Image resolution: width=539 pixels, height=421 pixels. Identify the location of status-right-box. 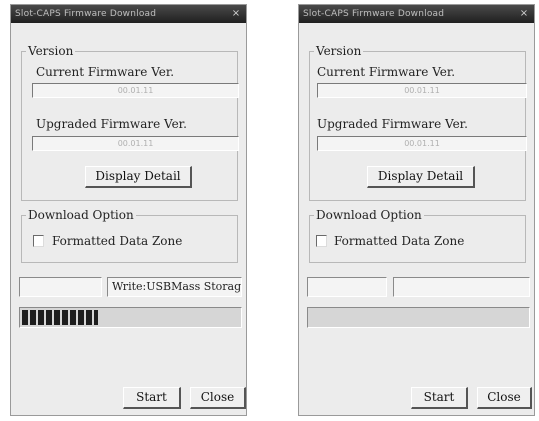
(461, 287).